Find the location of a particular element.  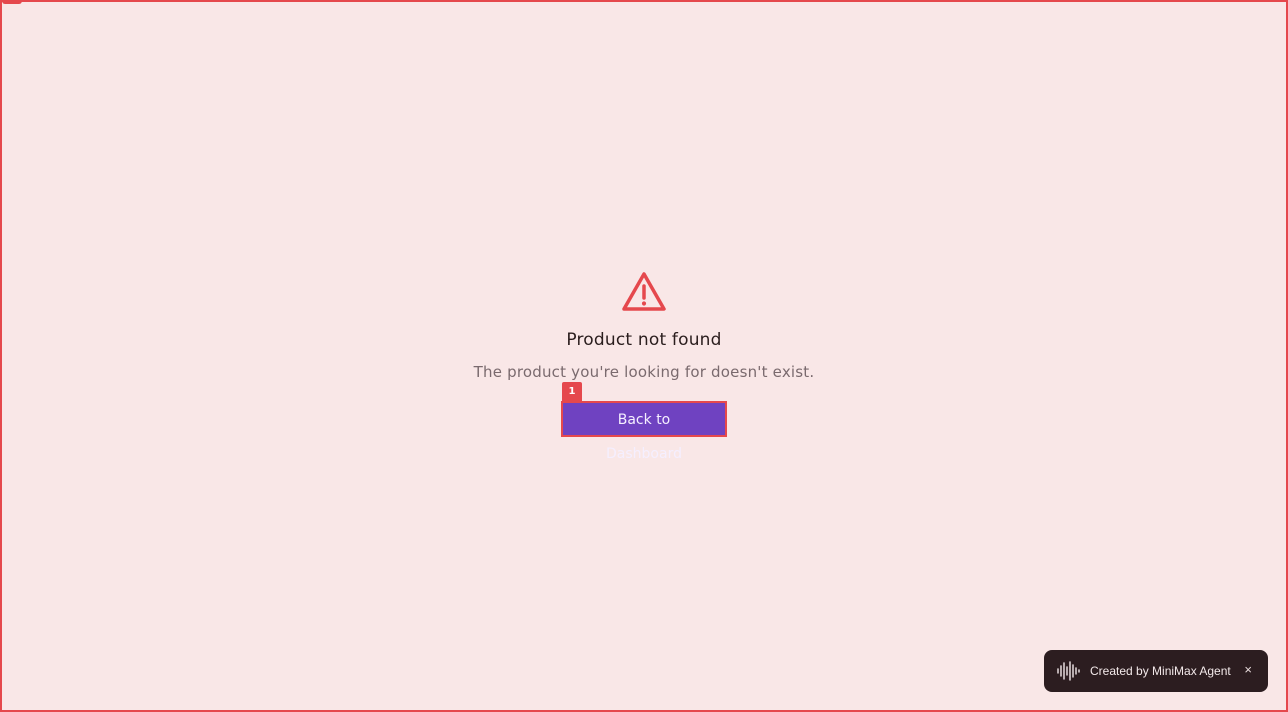

created-by-toast: Created by MiniMax Agent × is located at coordinates (1156, 671).